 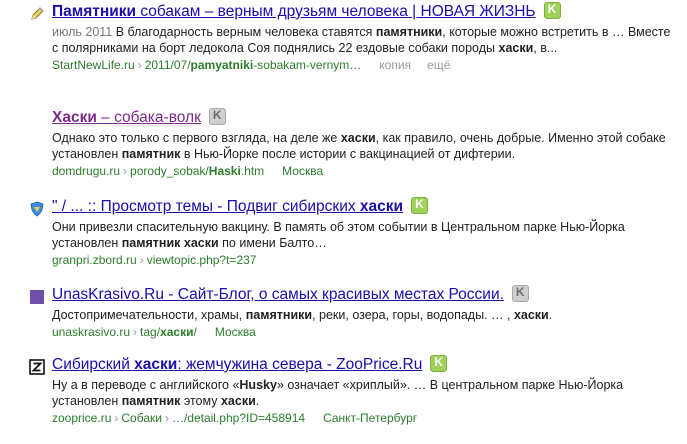 I want to click on url-text: .htm, so click(x=252, y=171).